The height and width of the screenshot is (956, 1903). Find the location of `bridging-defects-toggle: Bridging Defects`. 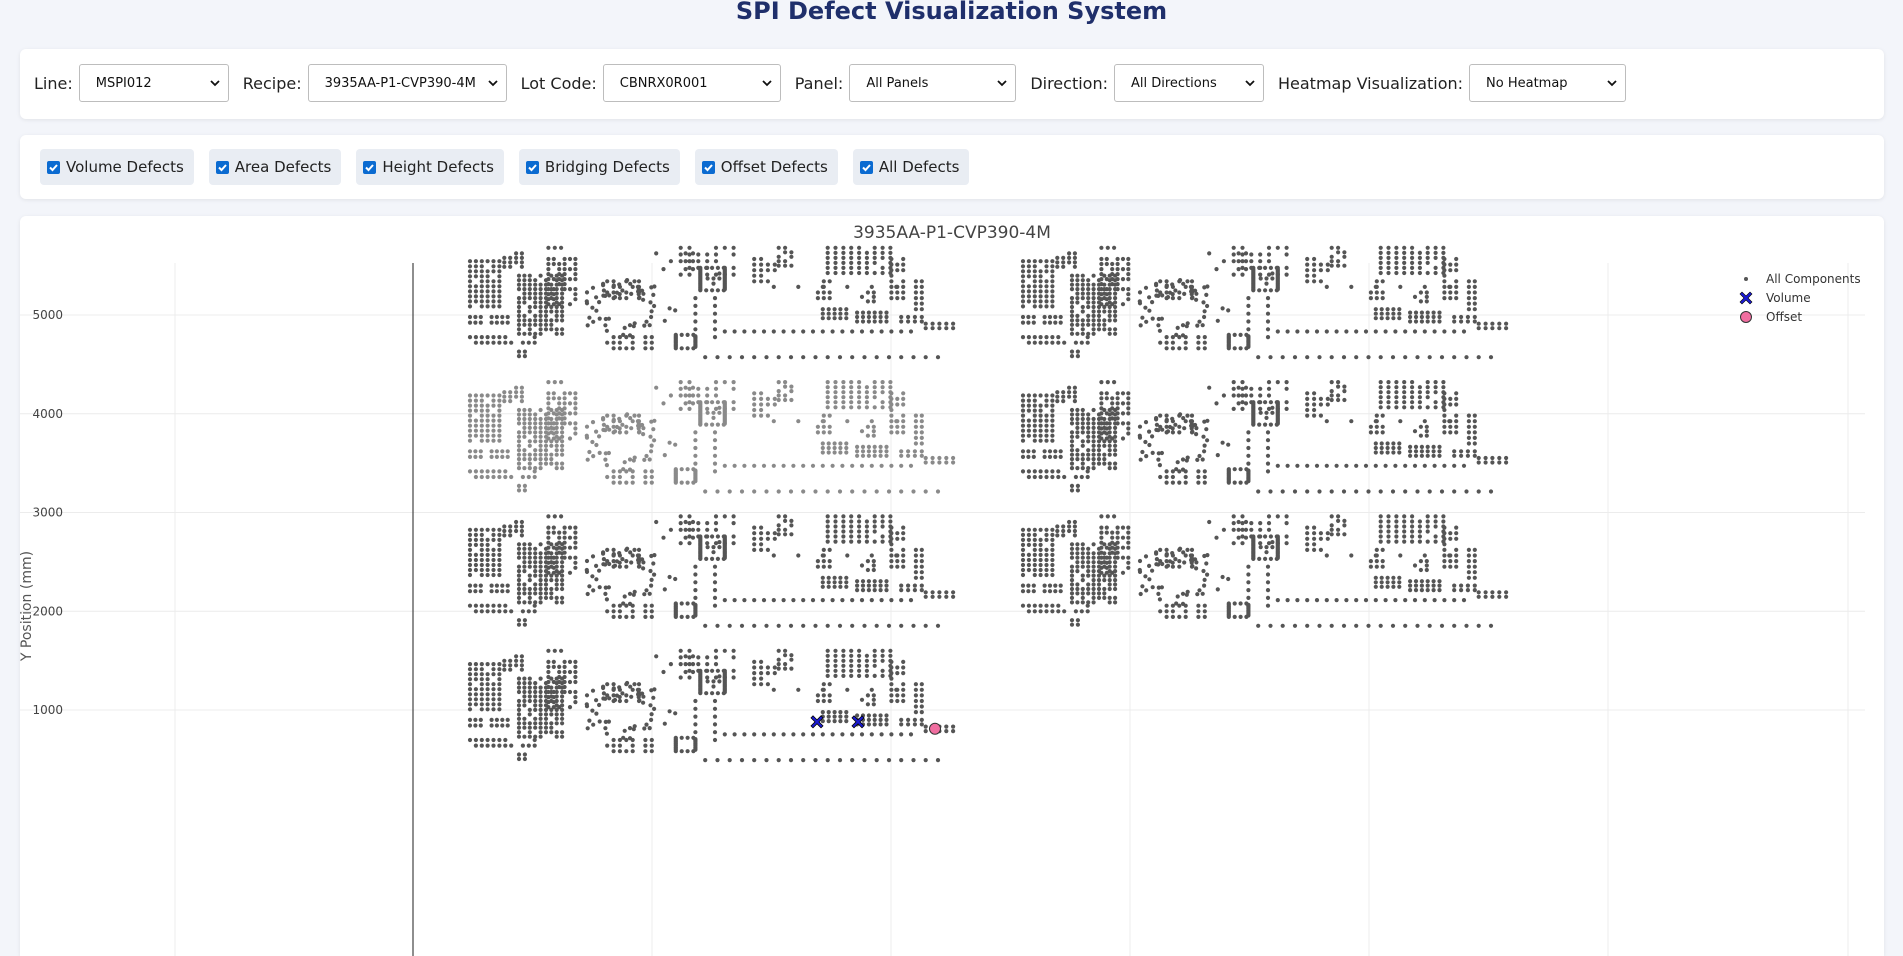

bridging-defects-toggle: Bridging Defects is located at coordinates (599, 167).